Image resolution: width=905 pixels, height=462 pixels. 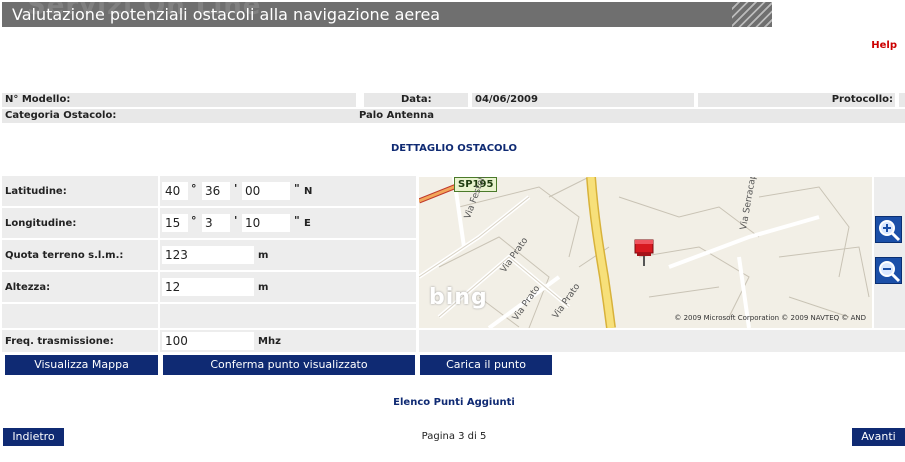 What do you see at coordinates (458, 297) in the screenshot?
I see `bing-logo: bing` at bounding box center [458, 297].